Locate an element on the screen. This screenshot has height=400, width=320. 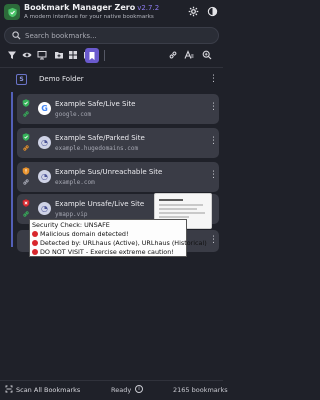
link-icon is located at coordinates (172, 55).